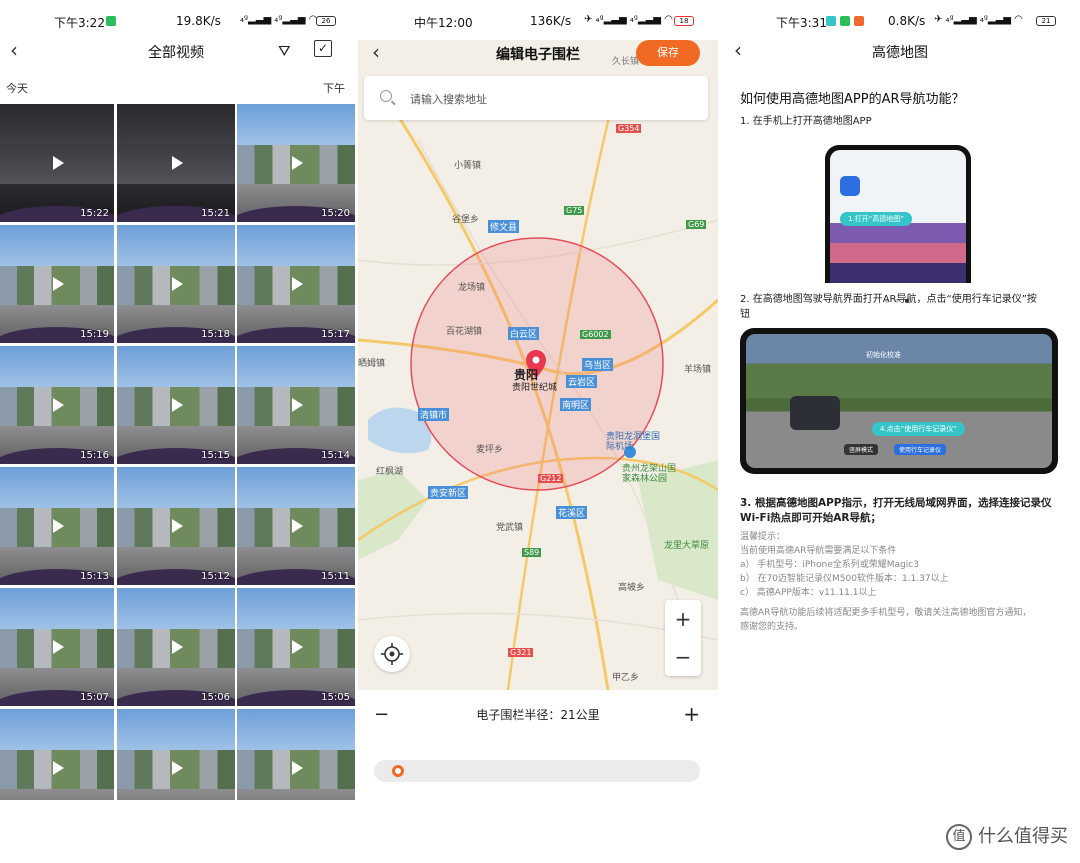 This screenshot has height=863, width=1080. Describe the element at coordinates (176, 284) in the screenshot. I see `video-thumbnail: 15:18` at that location.